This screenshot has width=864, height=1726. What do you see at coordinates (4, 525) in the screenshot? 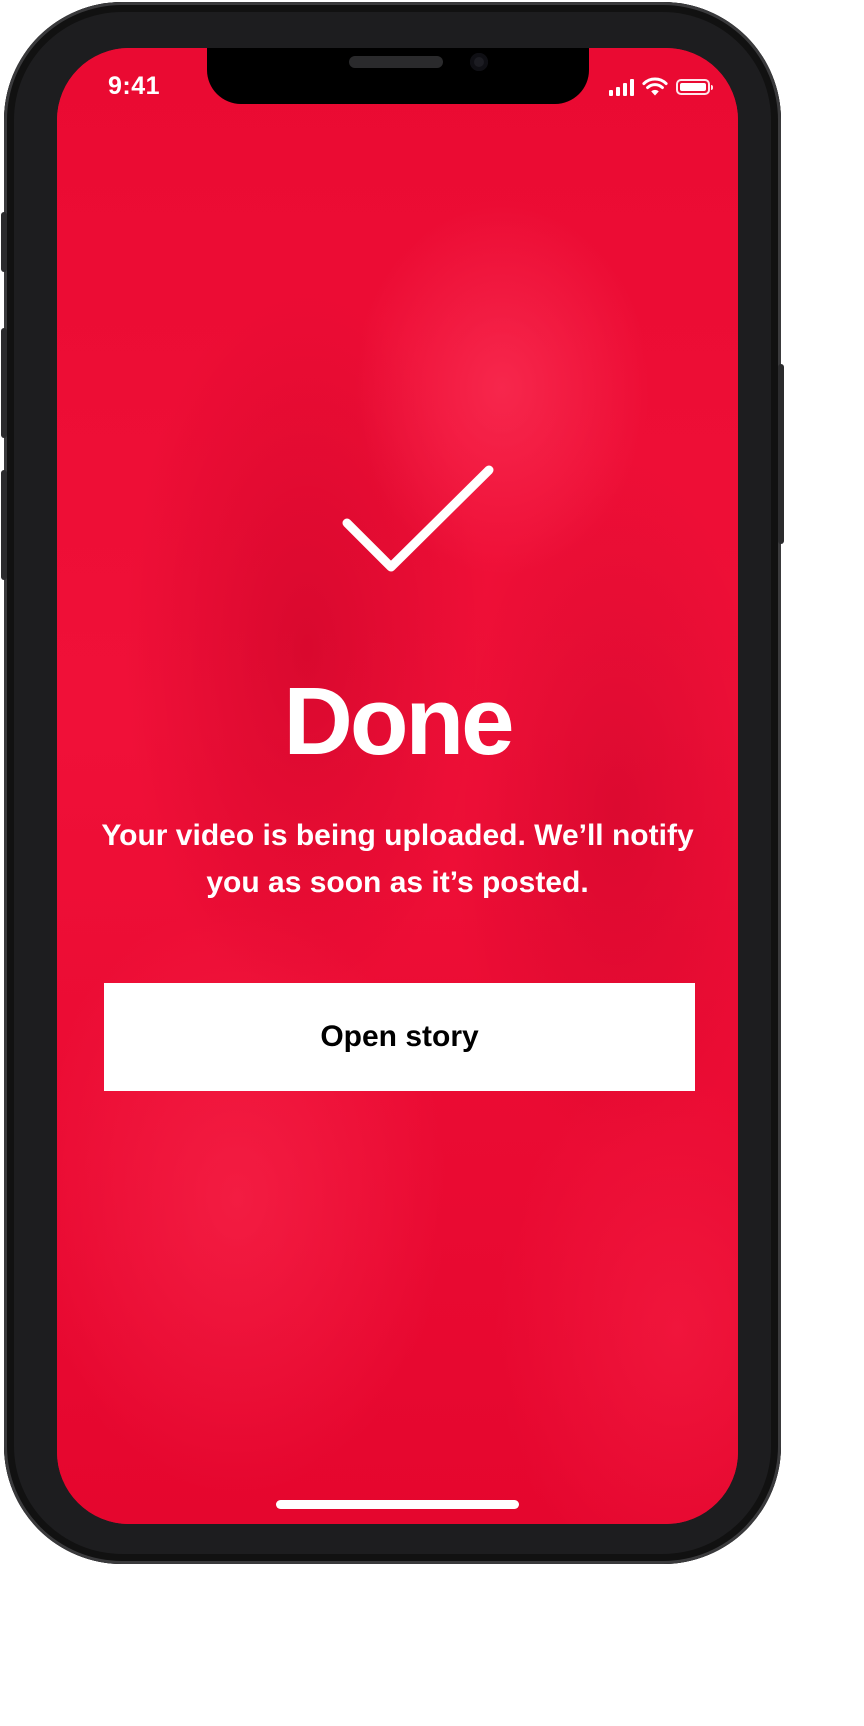
I see `volume-down-button` at bounding box center [4, 525].